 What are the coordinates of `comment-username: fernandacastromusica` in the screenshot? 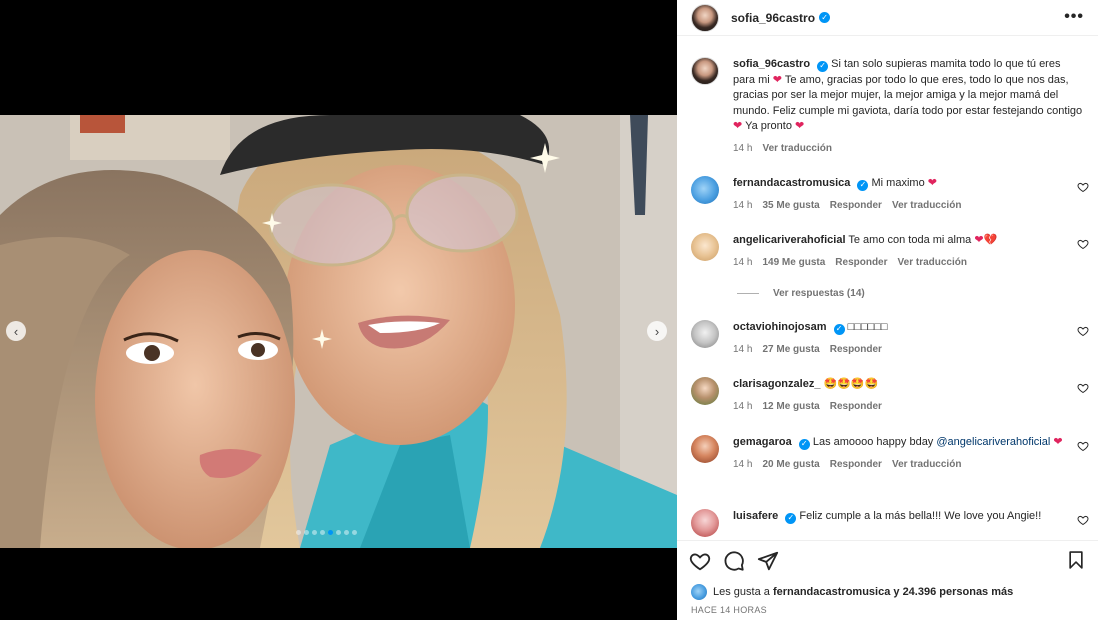 It's located at (791, 183).